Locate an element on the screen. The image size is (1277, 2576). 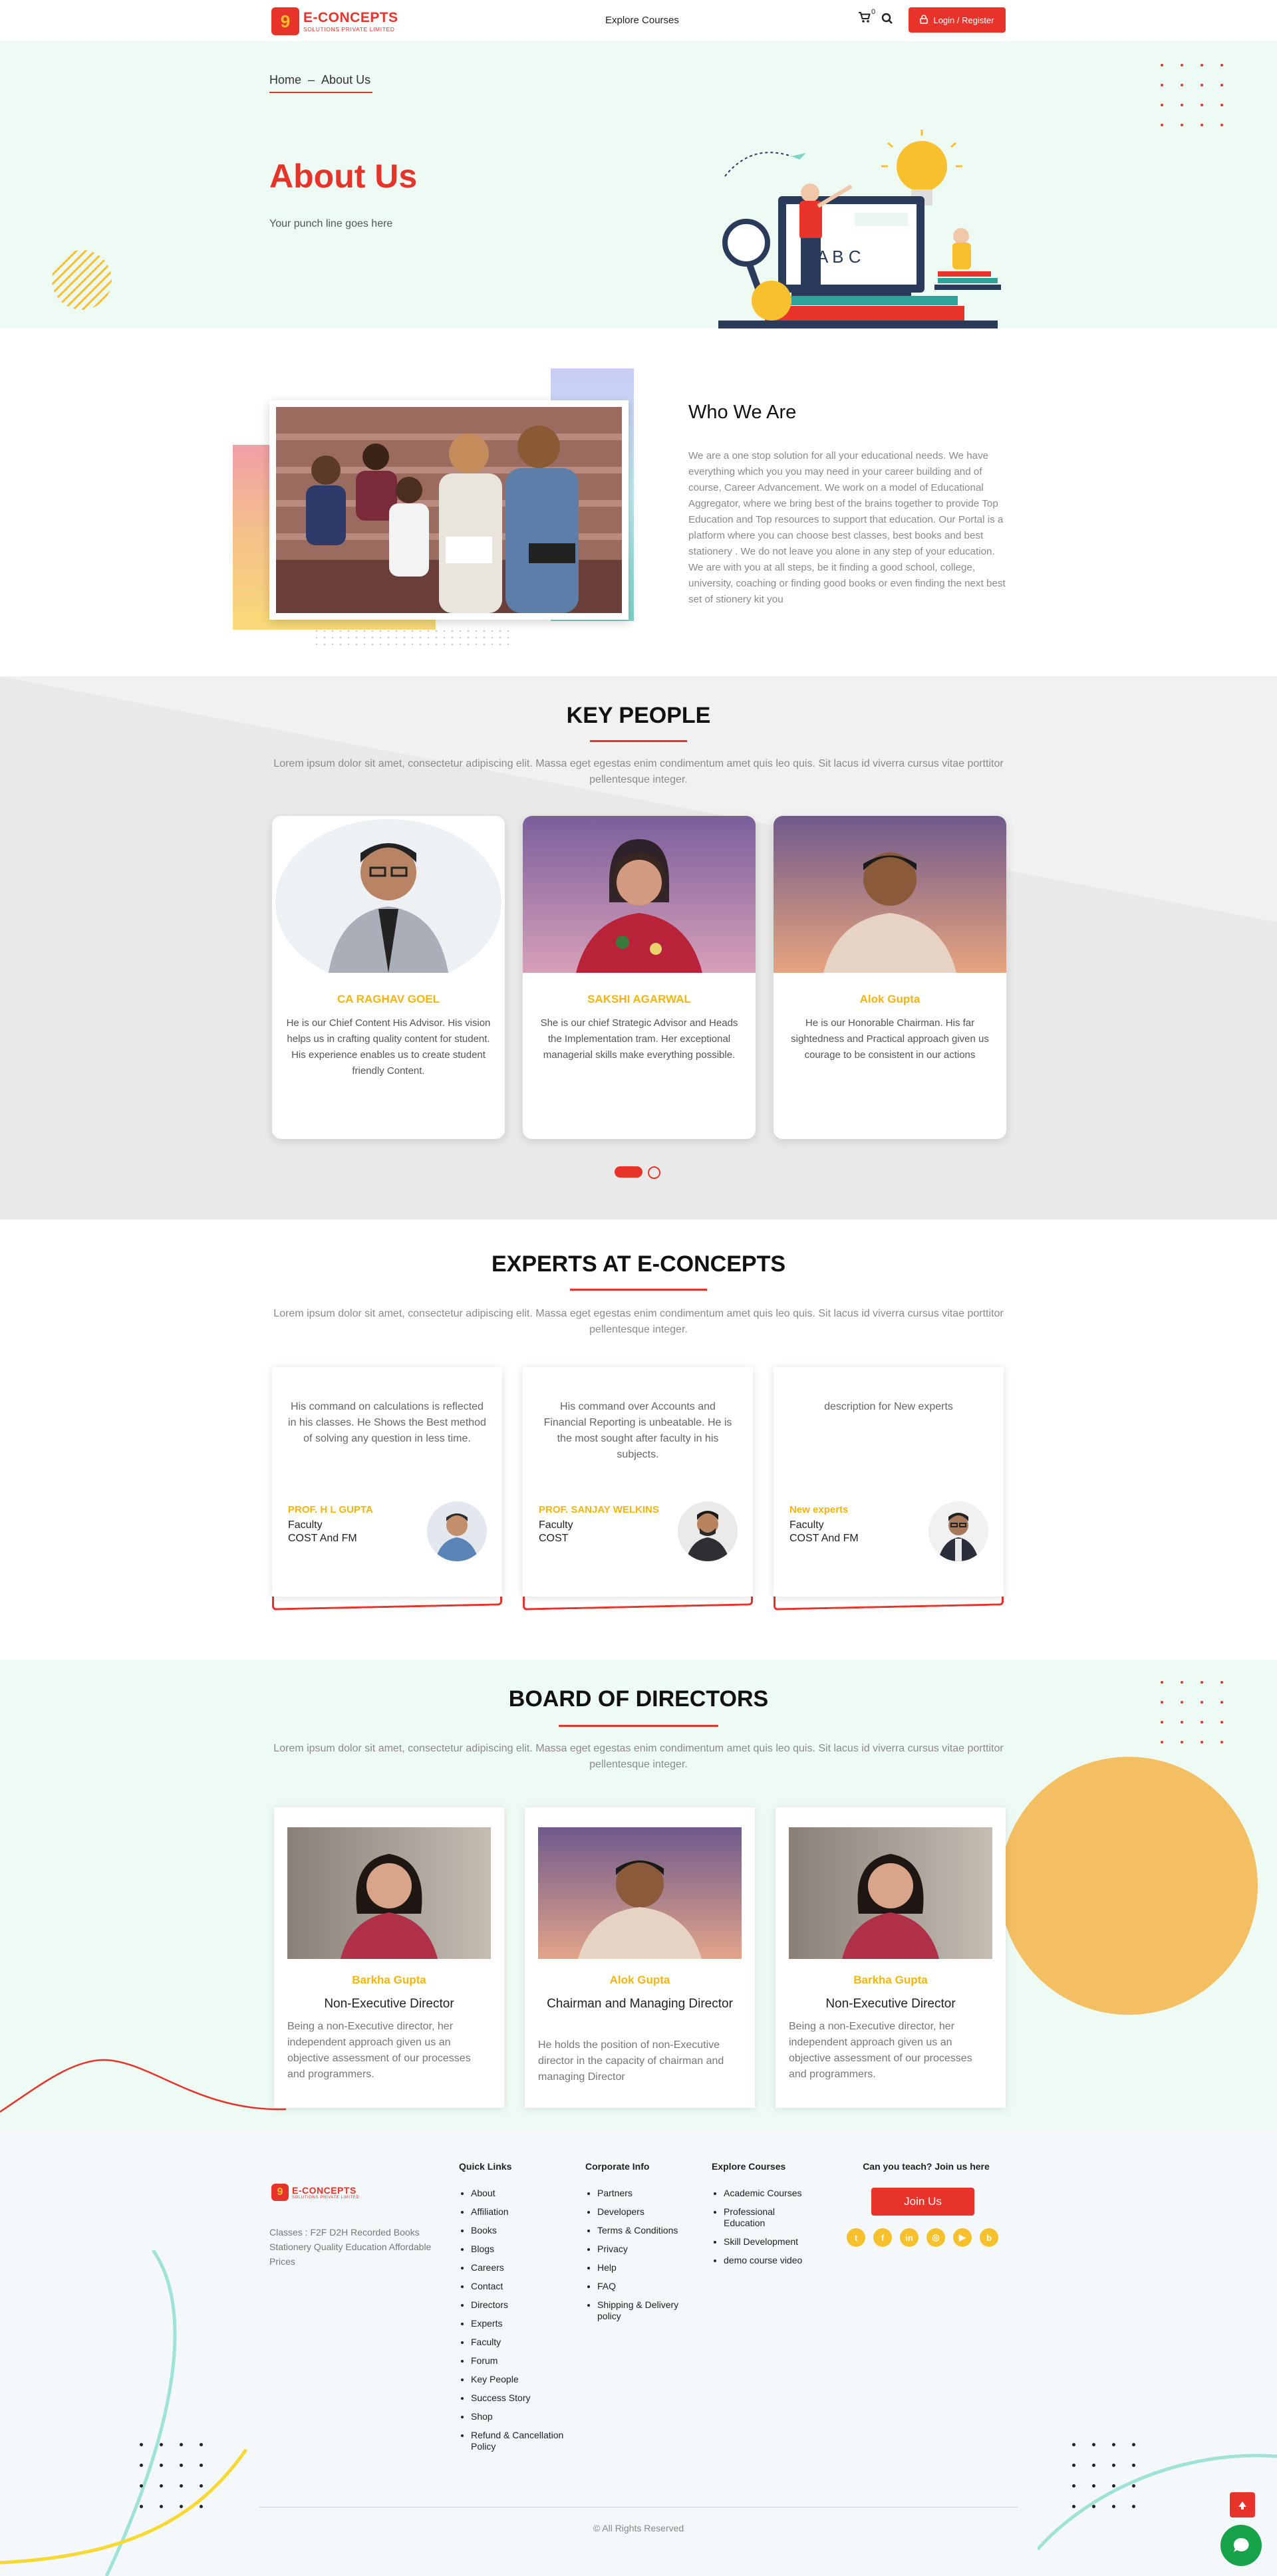
gradient-block-left is located at coordinates (252, 537).